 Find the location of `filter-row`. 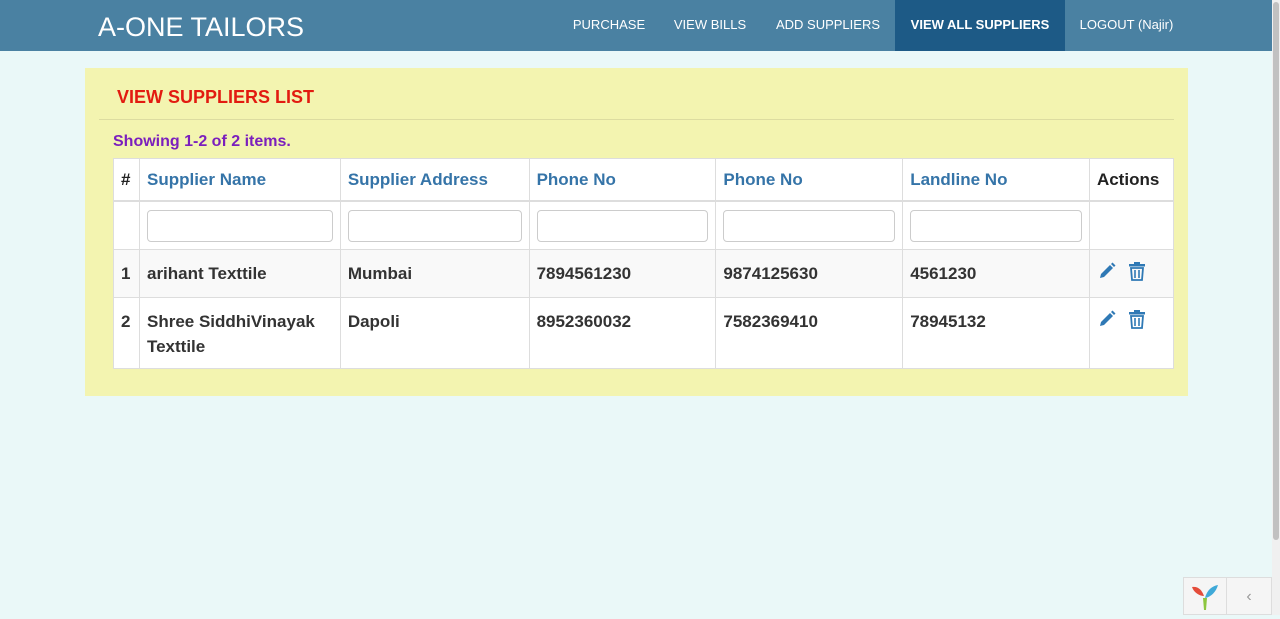

filter-row is located at coordinates (644, 225).